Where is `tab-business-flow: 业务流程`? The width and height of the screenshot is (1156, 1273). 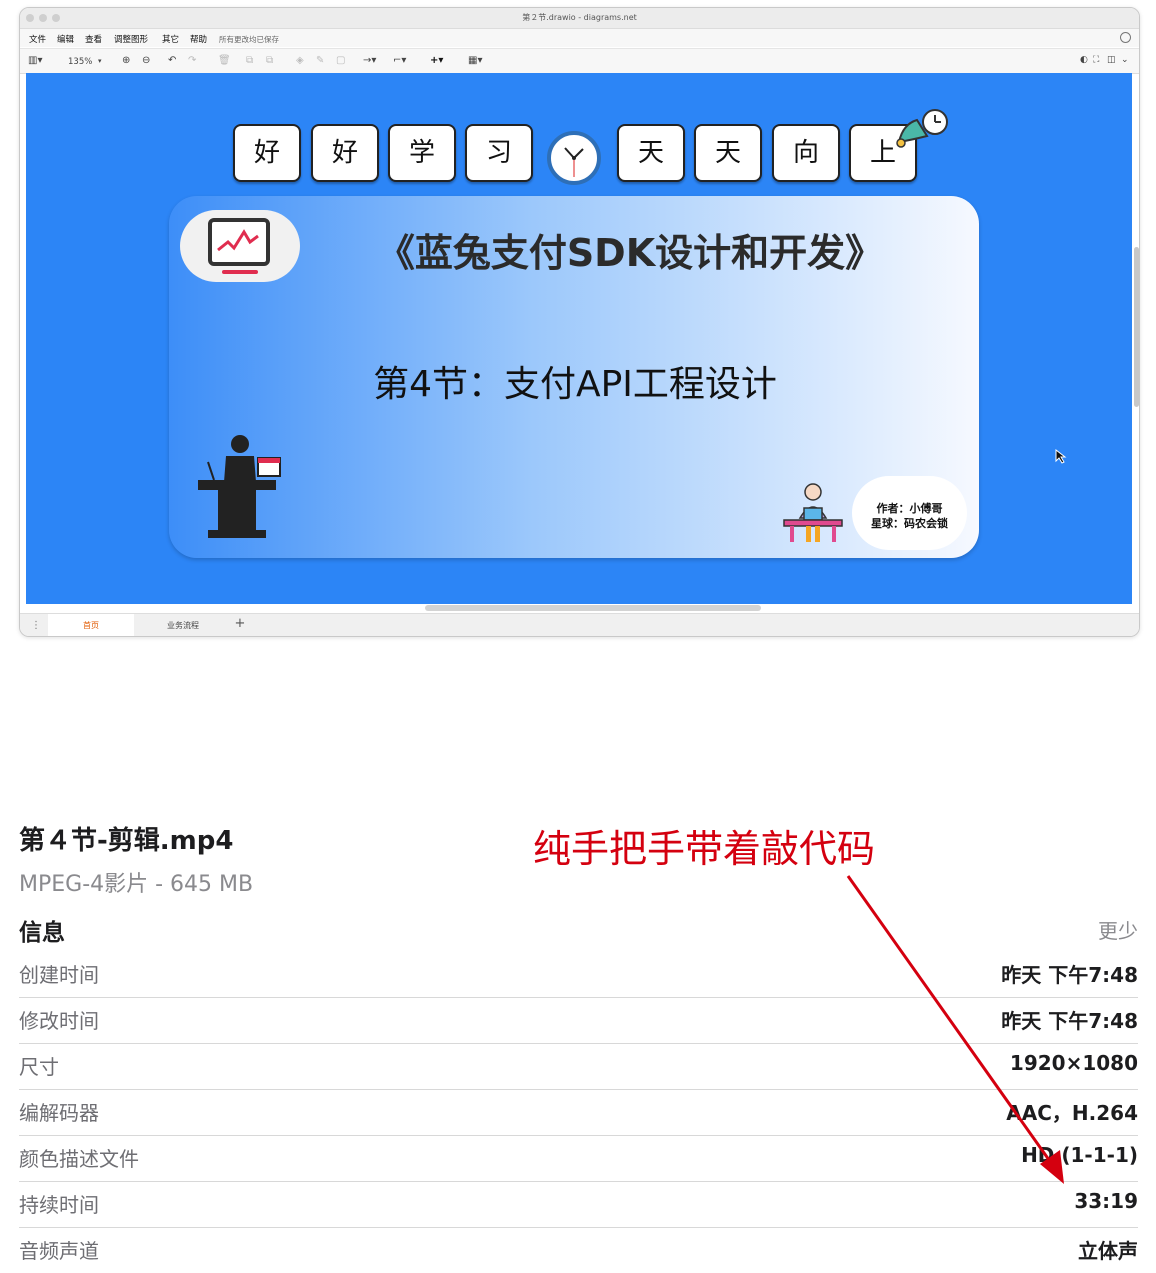 tab-business-flow: 业务流程 is located at coordinates (183, 625).